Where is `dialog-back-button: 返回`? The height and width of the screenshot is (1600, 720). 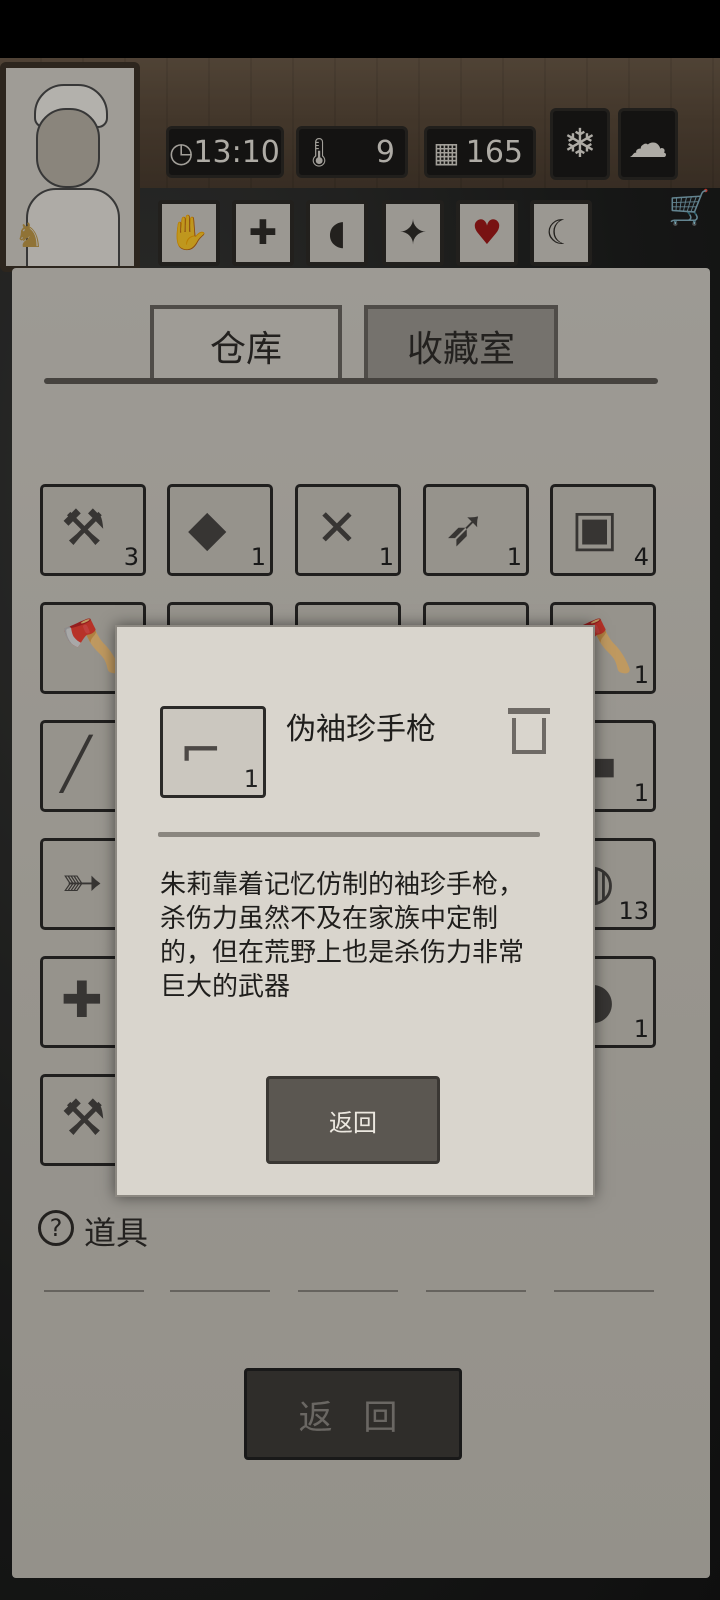
dialog-back-button: 返回 is located at coordinates (353, 1120).